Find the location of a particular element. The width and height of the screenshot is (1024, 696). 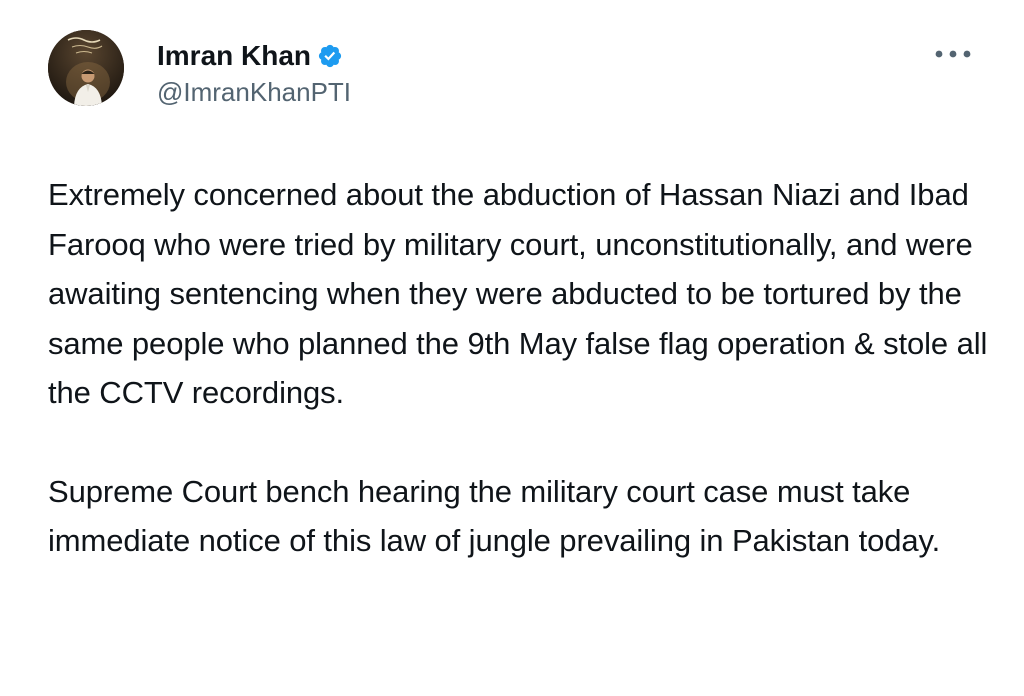

verified-badge-icon is located at coordinates (330, 56).